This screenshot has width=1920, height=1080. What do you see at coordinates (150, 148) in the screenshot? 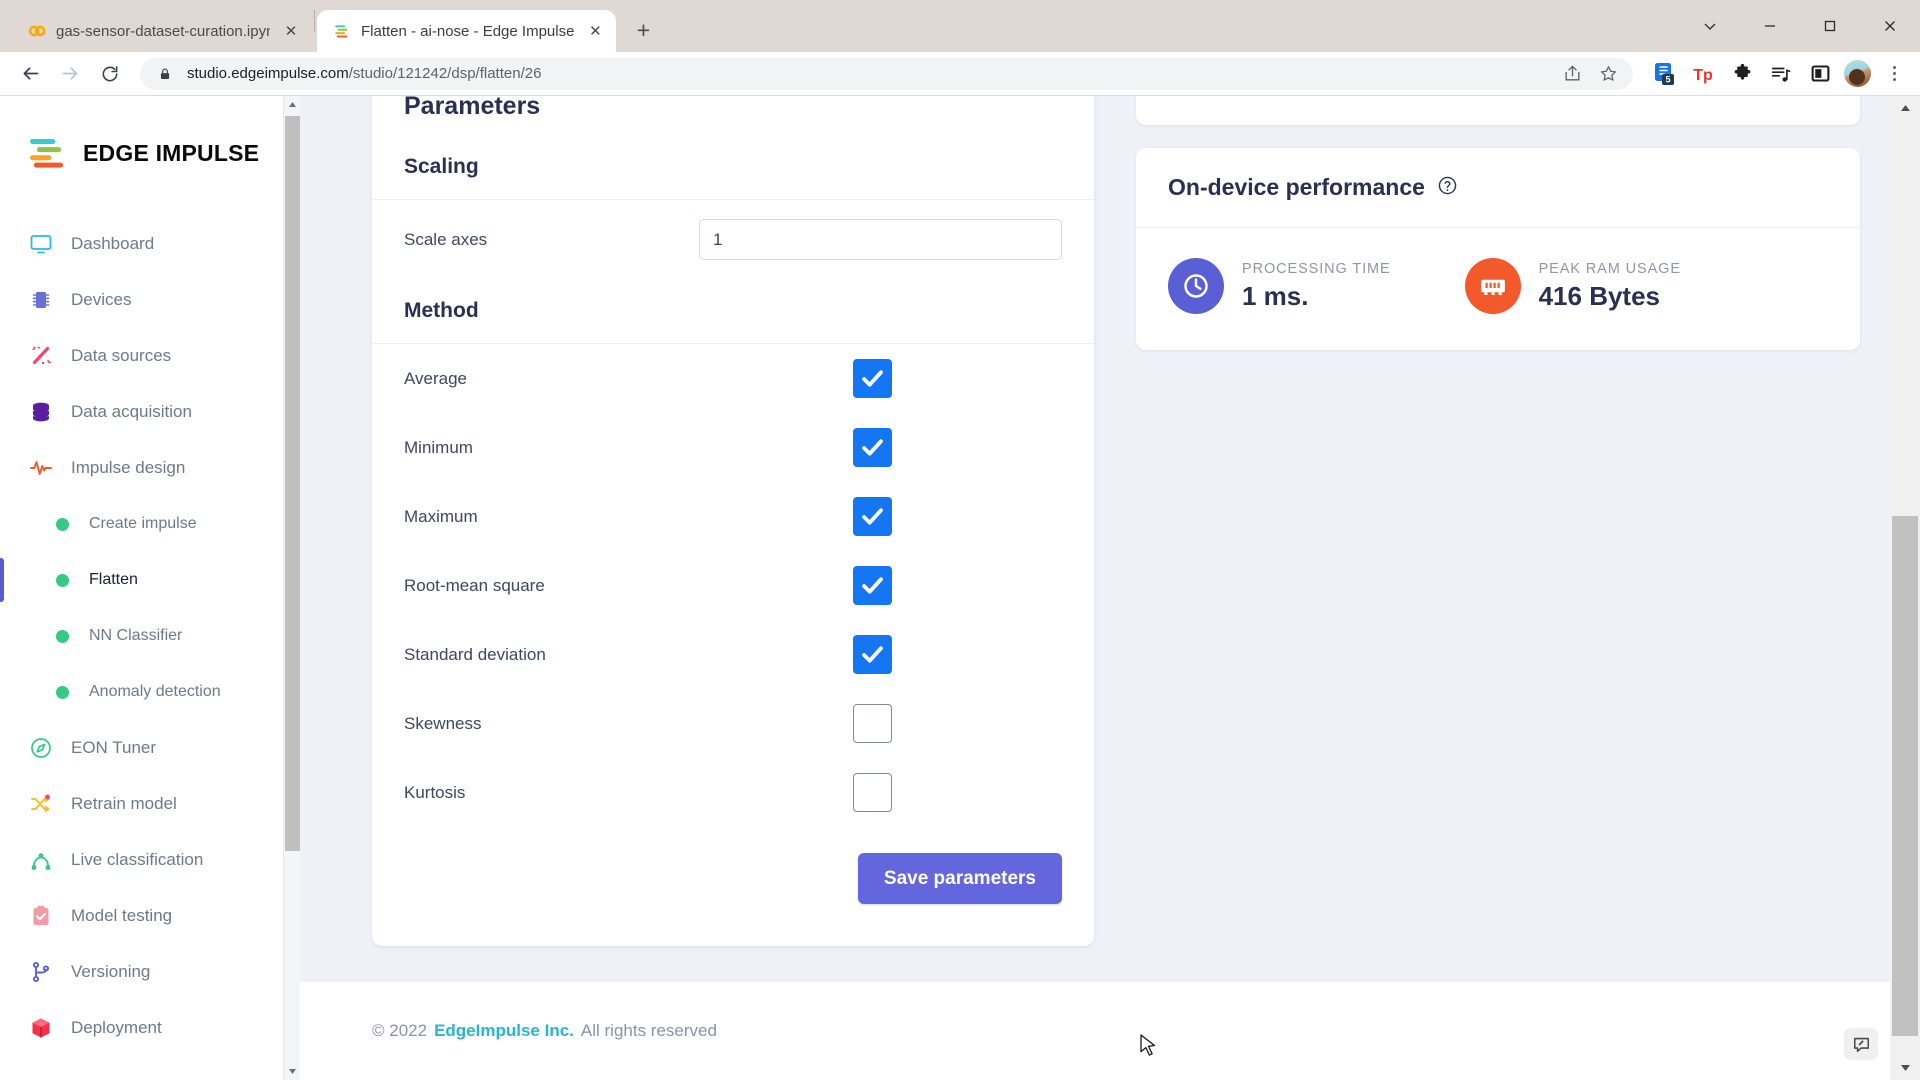
I see `edge-impulse-logo: EDGE IMPULSE` at bounding box center [150, 148].